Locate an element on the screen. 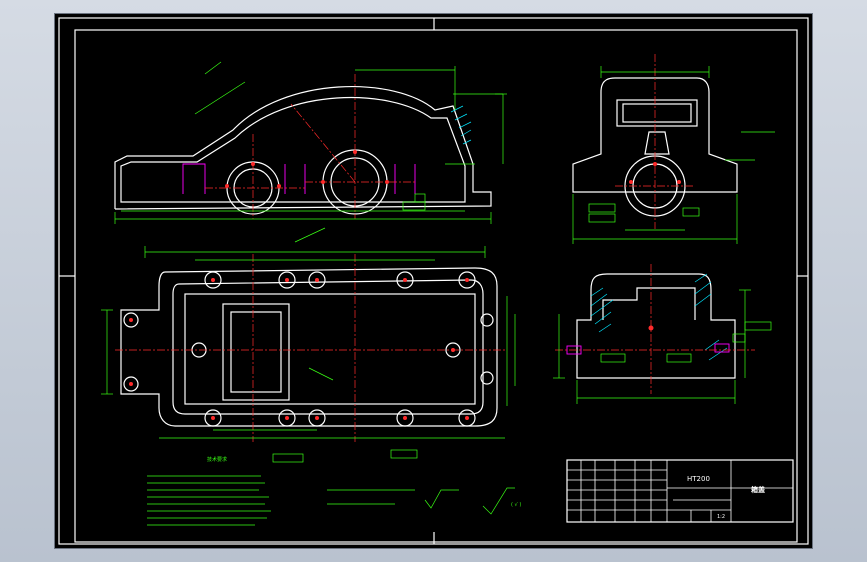  scale-label: 1:2 is located at coordinates (721, 517).